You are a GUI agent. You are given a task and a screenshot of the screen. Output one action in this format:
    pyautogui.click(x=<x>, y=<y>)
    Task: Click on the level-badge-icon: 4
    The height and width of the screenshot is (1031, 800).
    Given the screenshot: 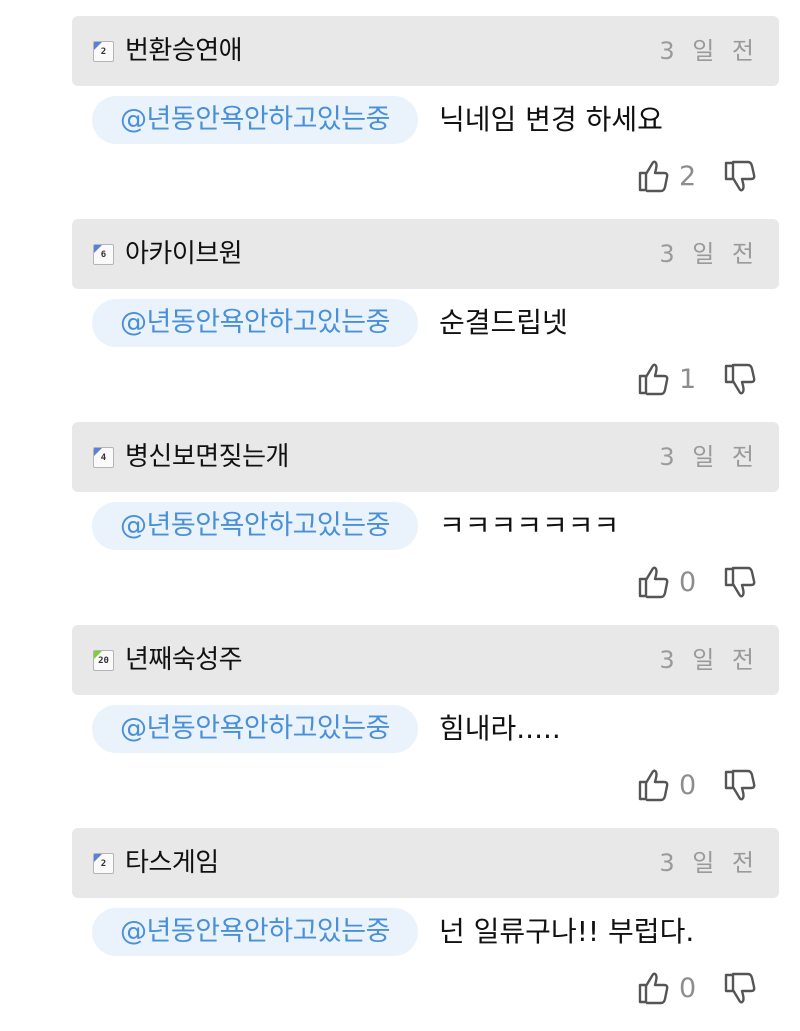 What is the action you would take?
    pyautogui.click(x=103, y=457)
    